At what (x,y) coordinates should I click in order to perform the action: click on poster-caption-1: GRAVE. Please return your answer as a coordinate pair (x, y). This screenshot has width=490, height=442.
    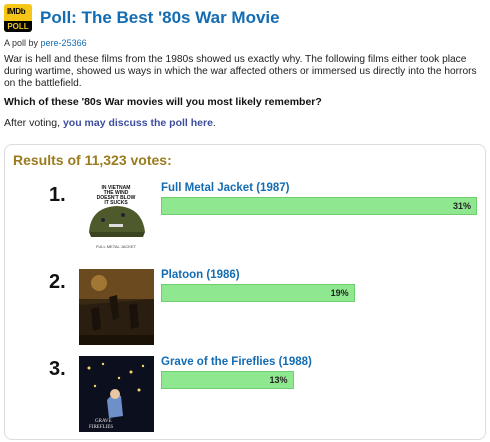
    Looking at the image, I should click on (103, 421).